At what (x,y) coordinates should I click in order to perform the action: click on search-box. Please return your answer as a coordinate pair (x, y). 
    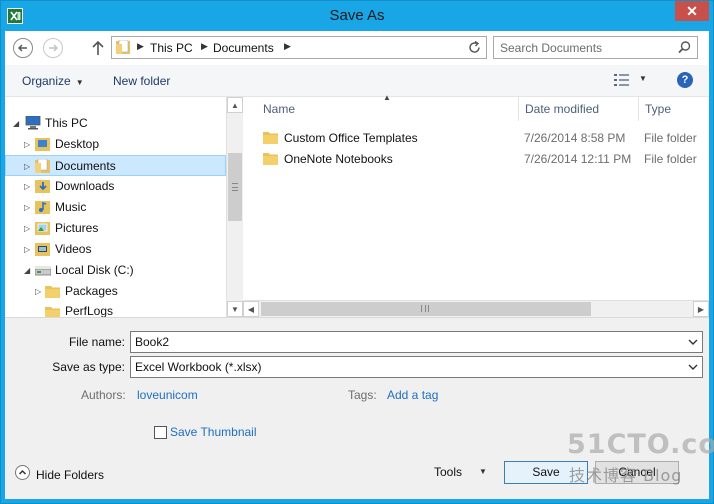
    Looking at the image, I should click on (595, 47).